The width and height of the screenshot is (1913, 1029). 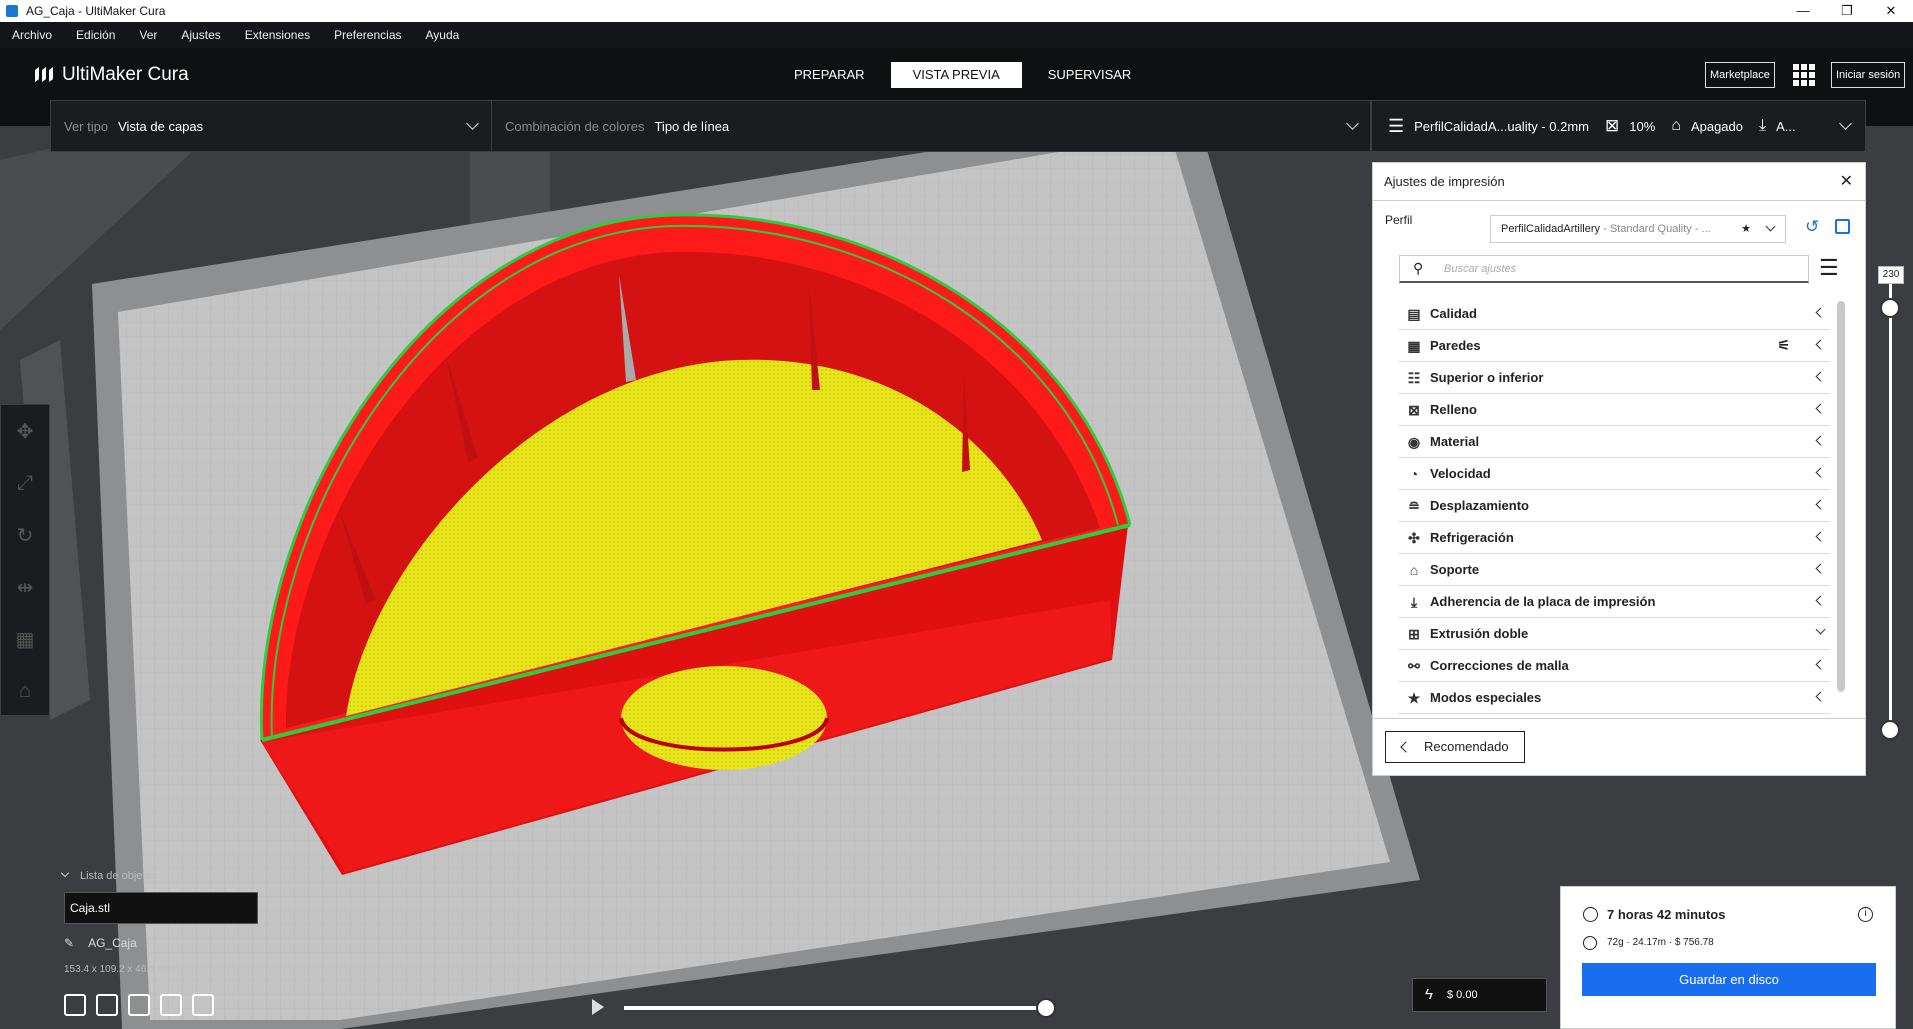 What do you see at coordinates (1783, 345) in the screenshot?
I see `customized-settings-icon: ⚟` at bounding box center [1783, 345].